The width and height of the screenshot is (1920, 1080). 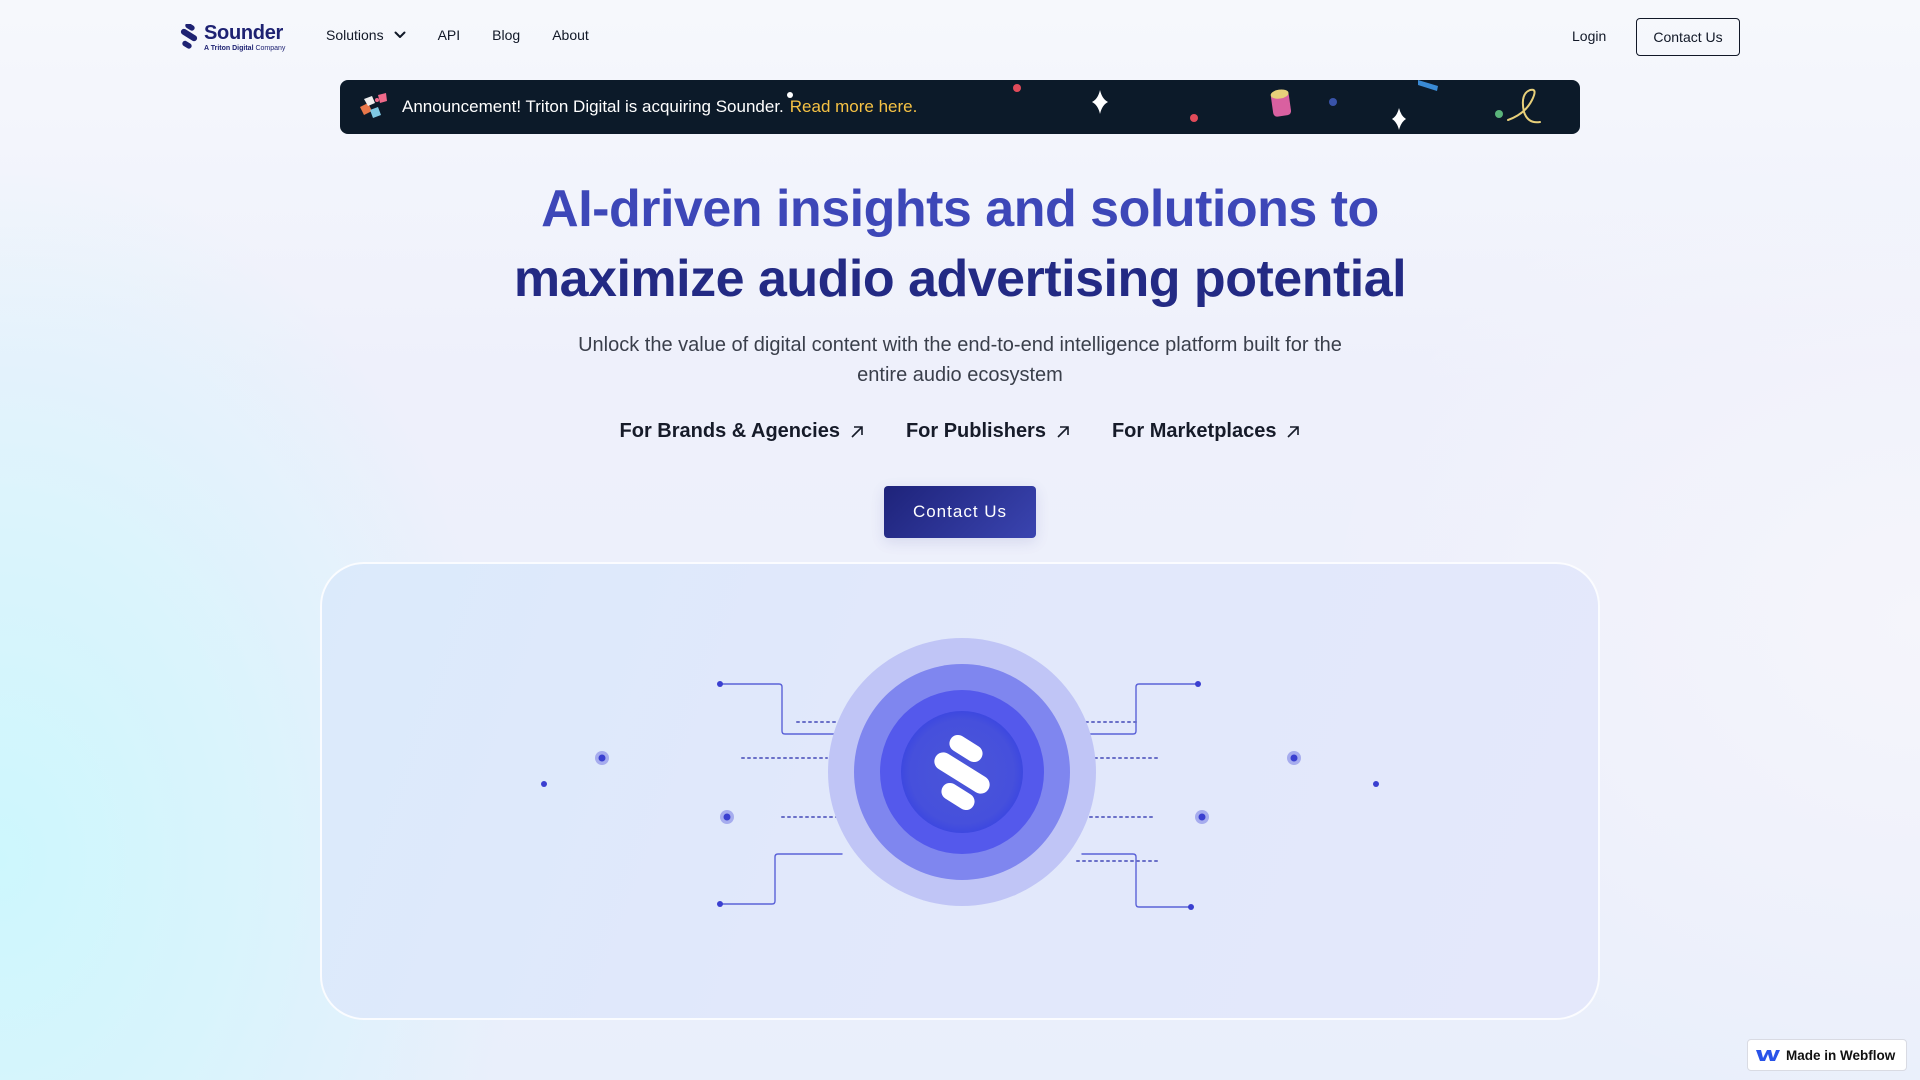 I want to click on confetti-squiggle, so click(x=1524, y=106).